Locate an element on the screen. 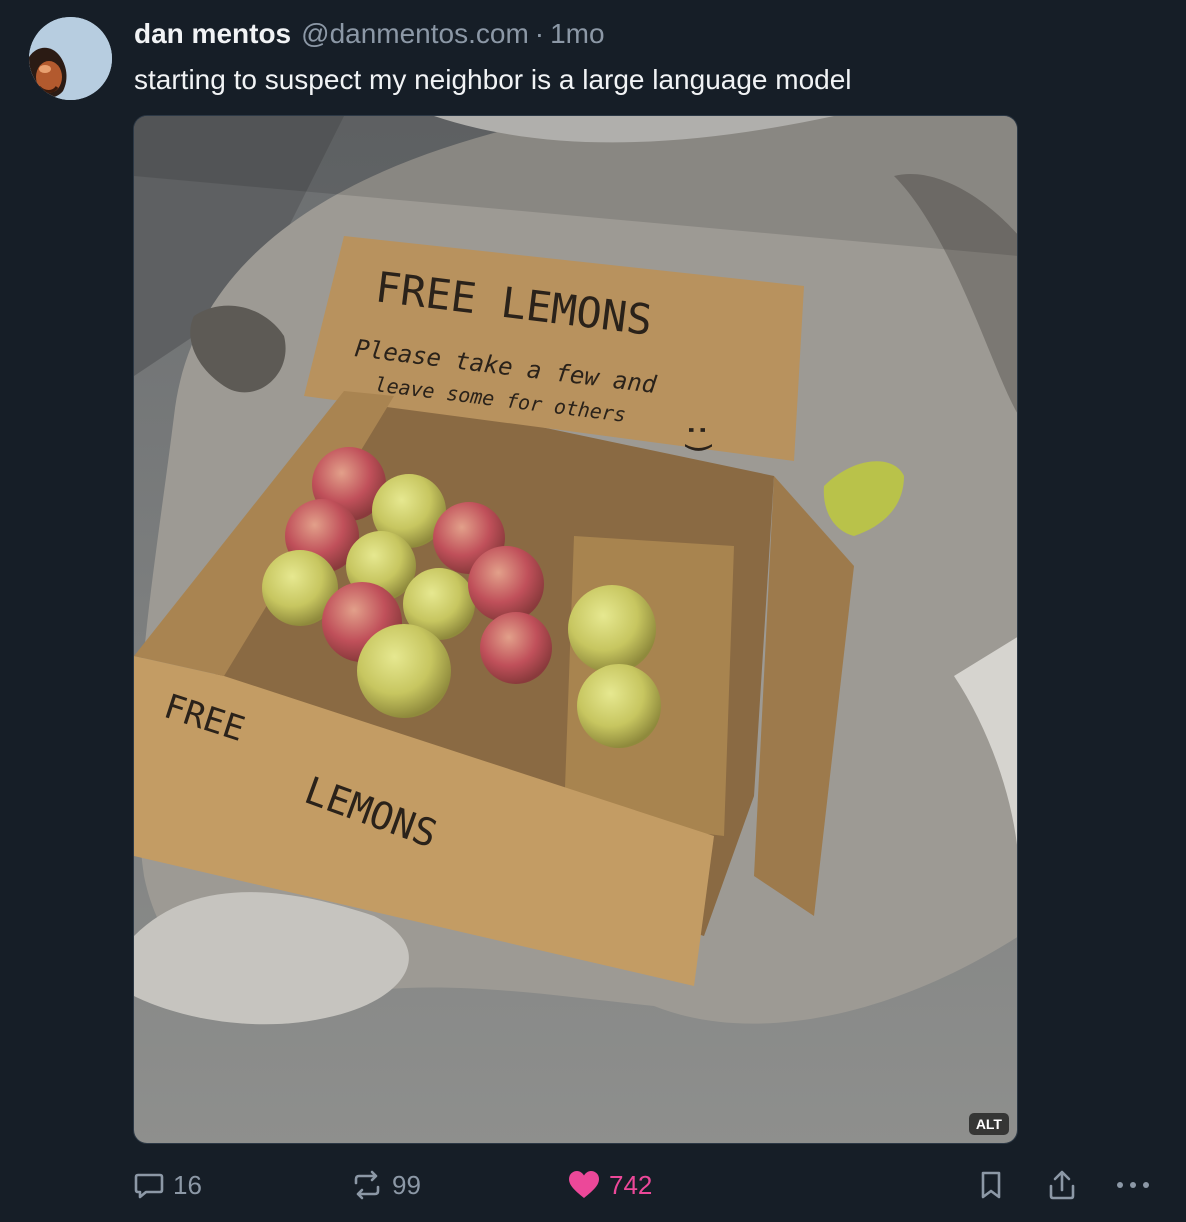  bookmark-icon is located at coordinates (991, 1185).